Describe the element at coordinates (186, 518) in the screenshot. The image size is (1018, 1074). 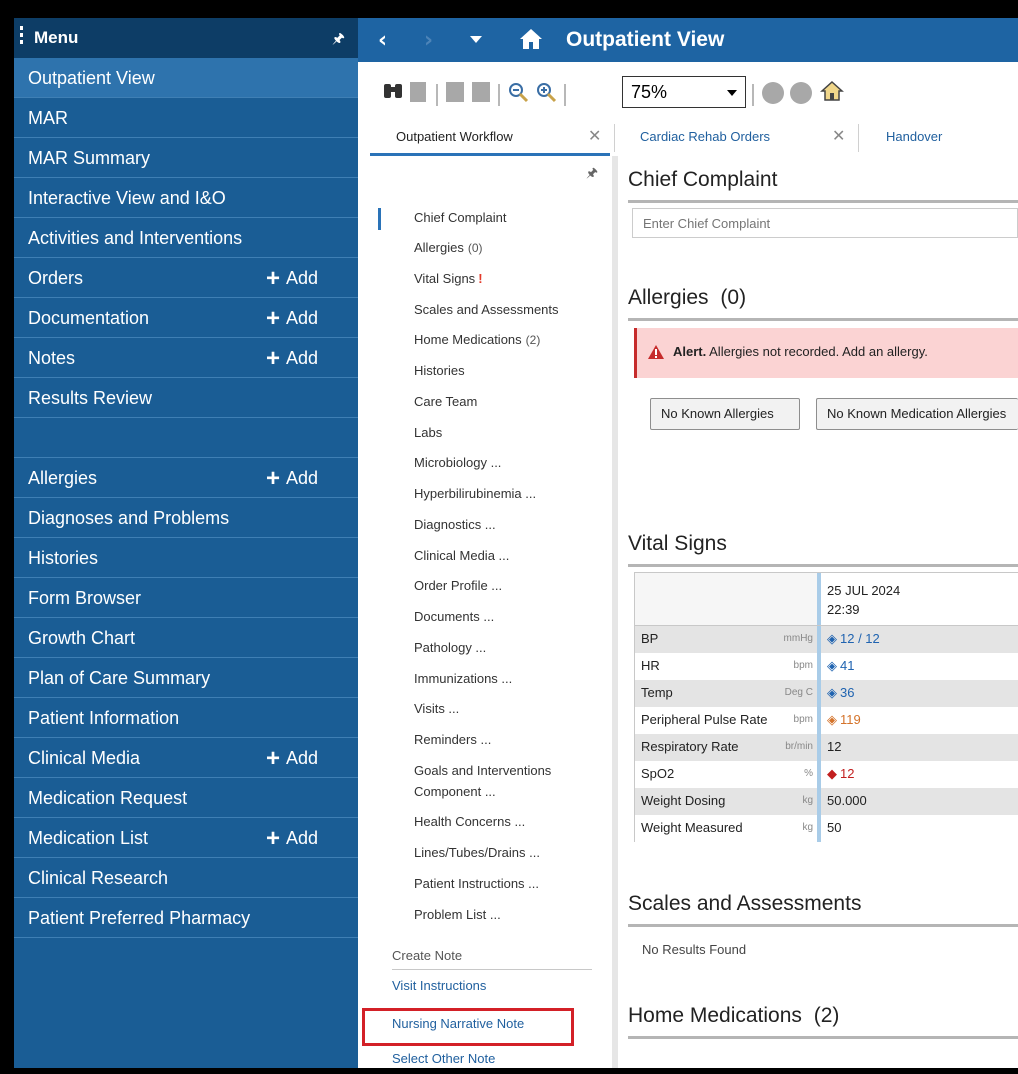
I see `sidebar-item-diagnoses-and-problems: Diagnoses and Problems` at that location.